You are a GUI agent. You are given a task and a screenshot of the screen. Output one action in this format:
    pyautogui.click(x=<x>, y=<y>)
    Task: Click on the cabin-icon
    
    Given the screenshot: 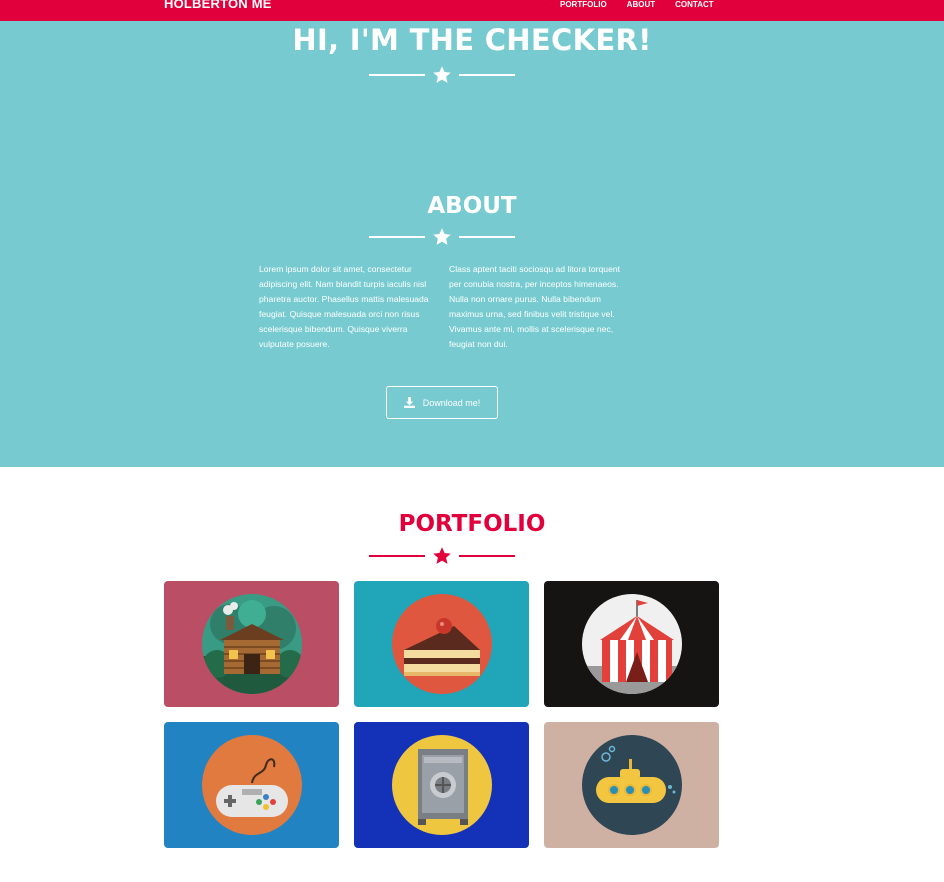 What is the action you would take?
    pyautogui.click(x=252, y=644)
    